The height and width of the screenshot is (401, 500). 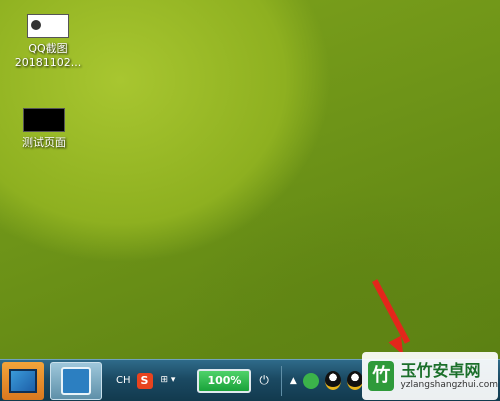 I want to click on taskbar-app-button, so click(x=76, y=380).